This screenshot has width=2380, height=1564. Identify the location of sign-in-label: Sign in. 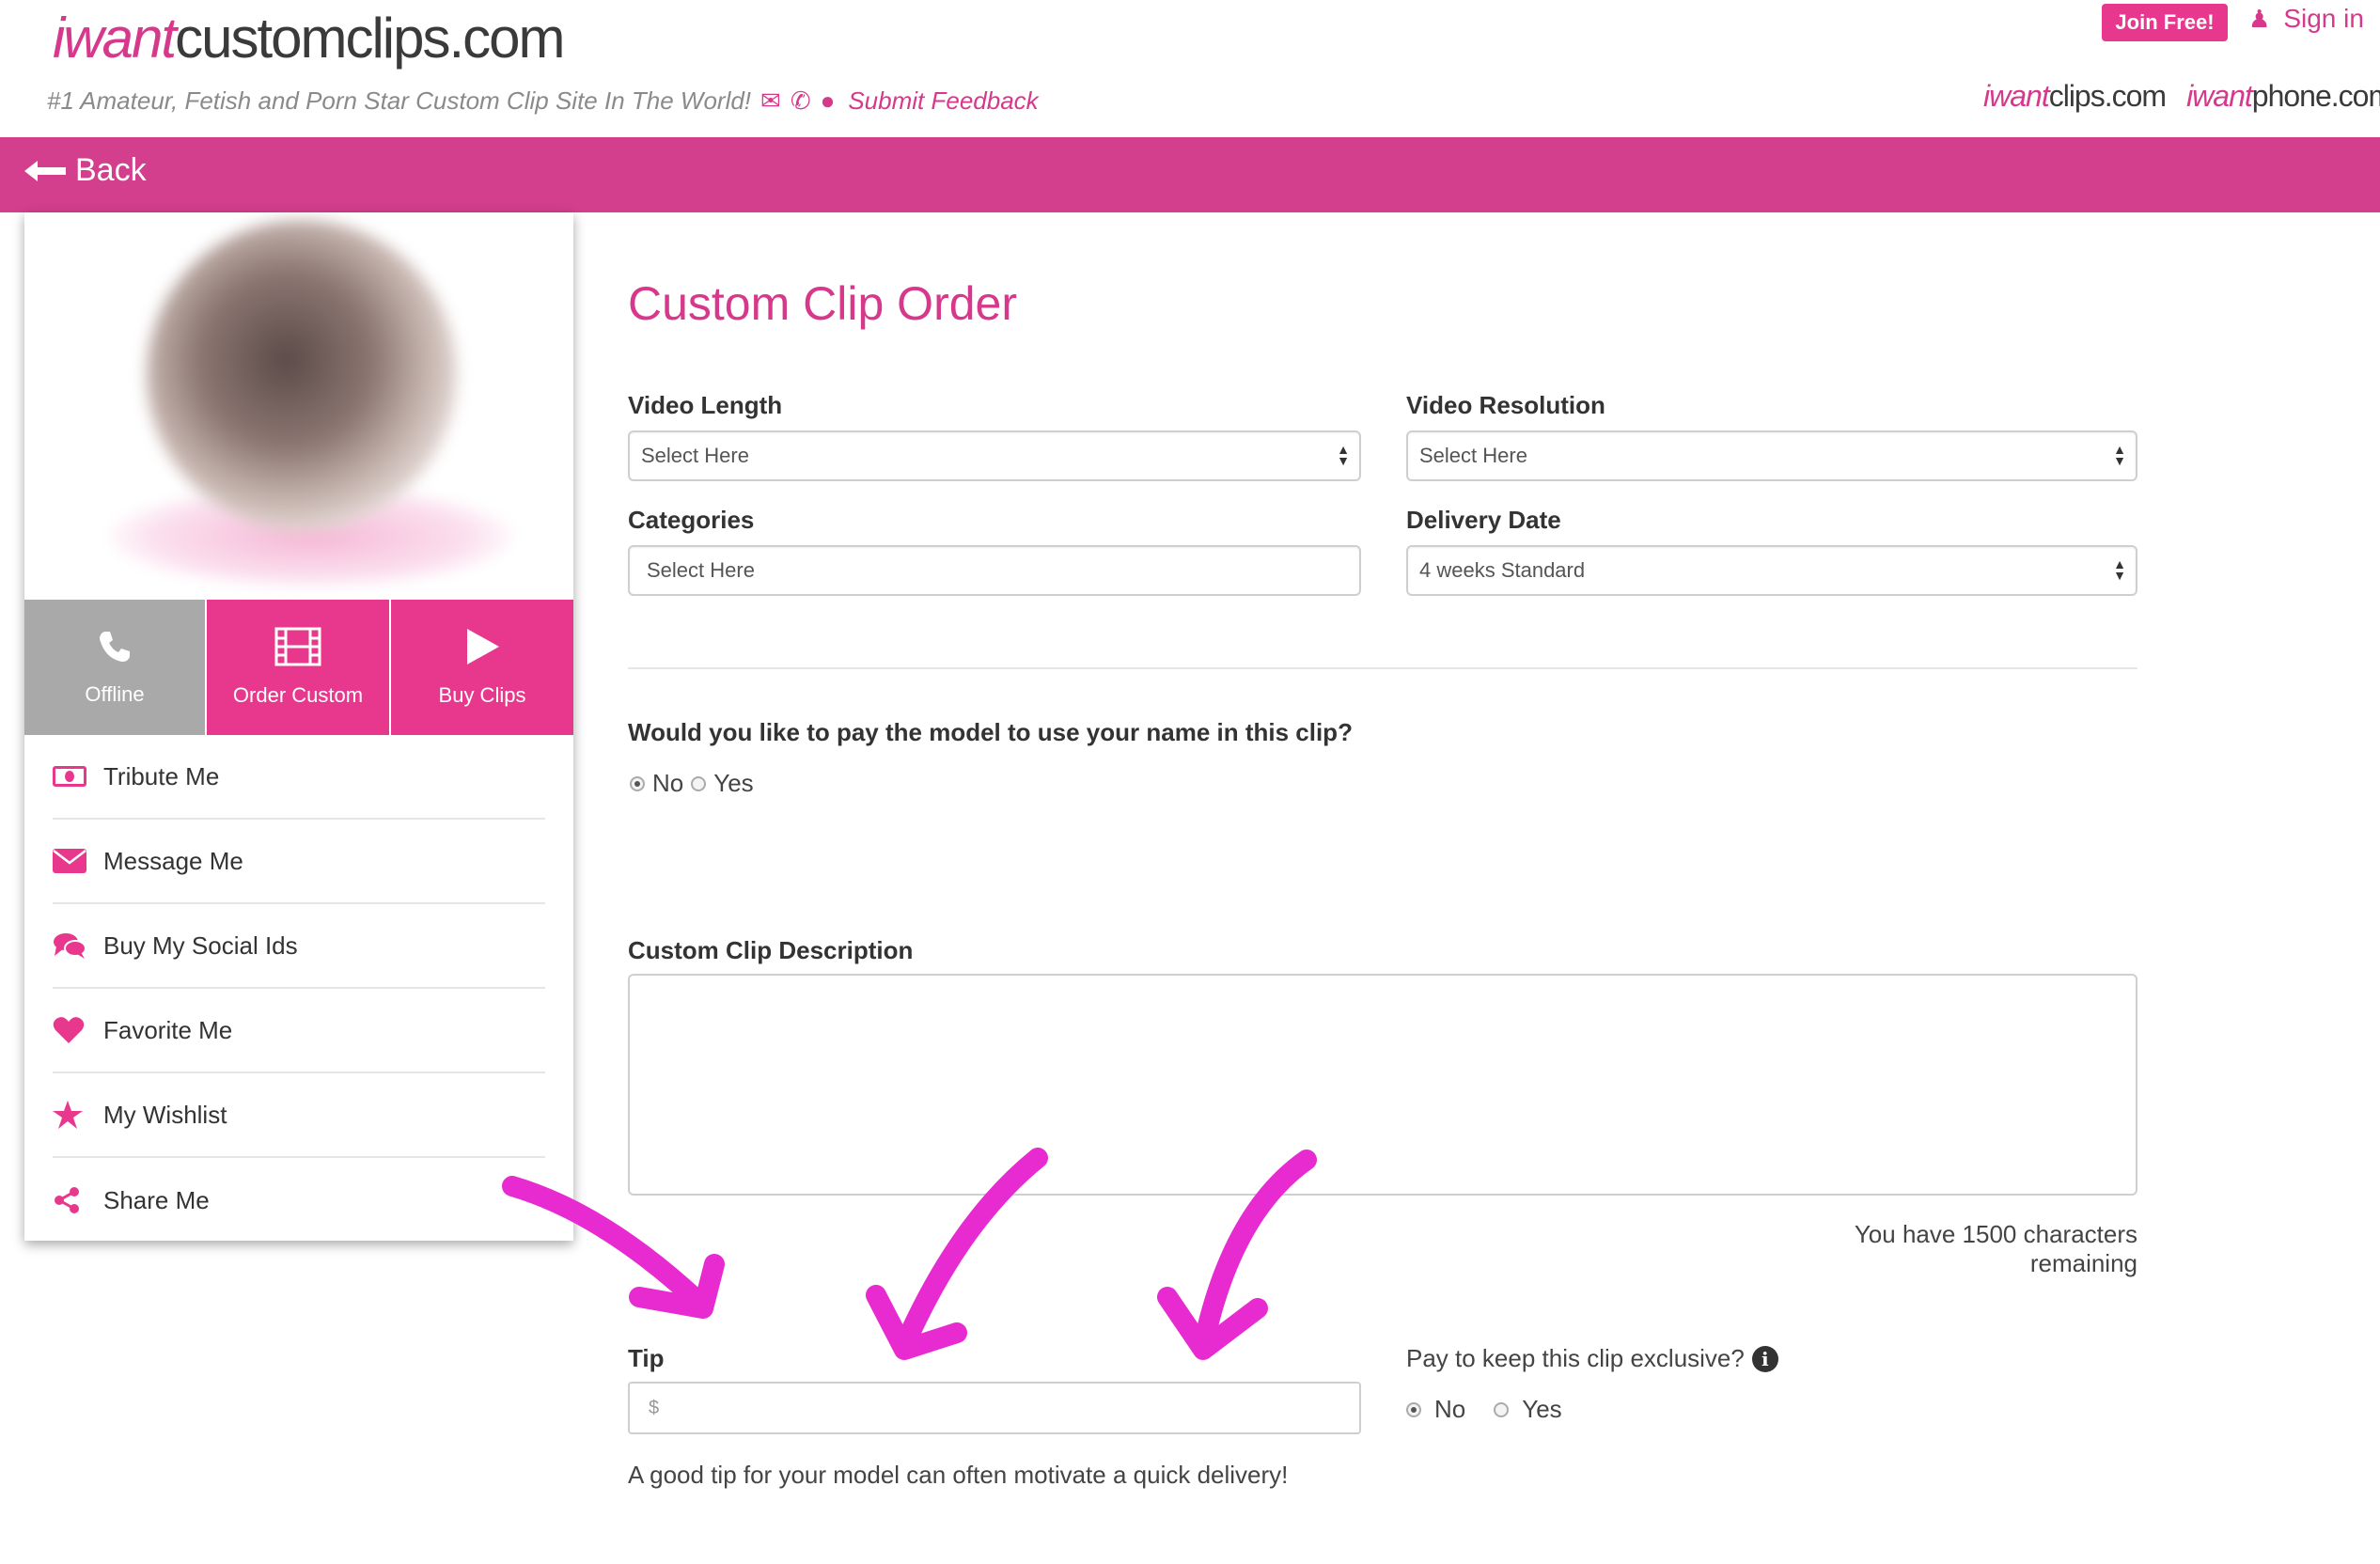
(2323, 19).